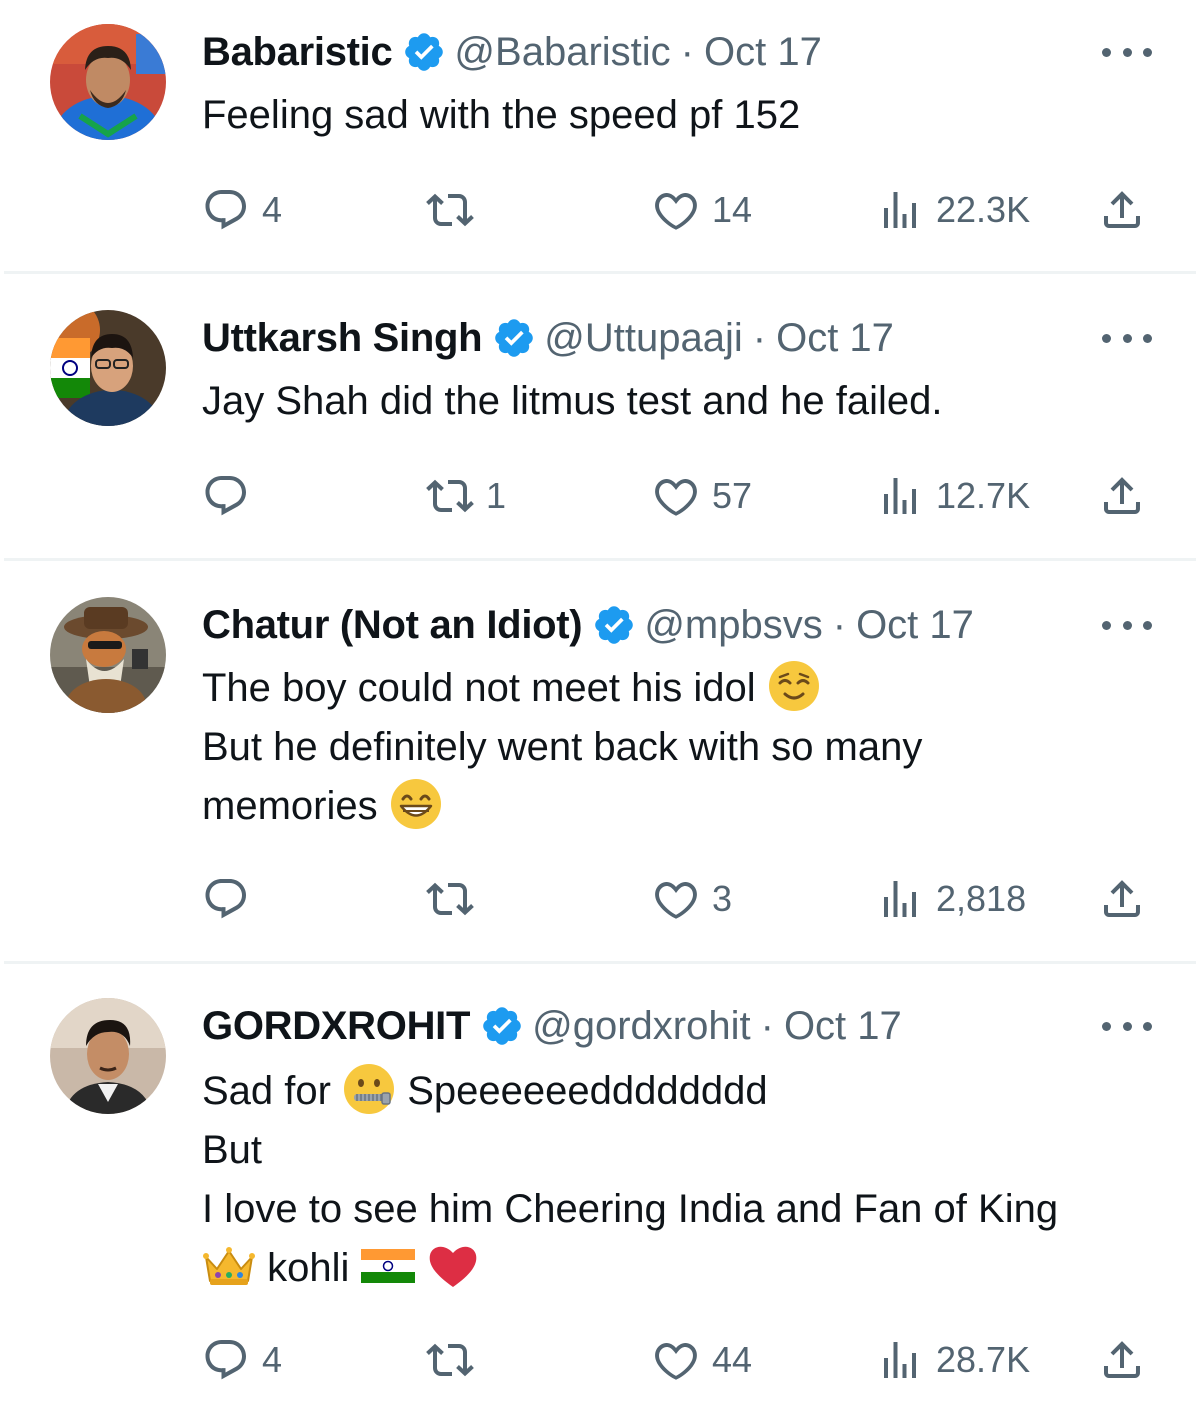 The height and width of the screenshot is (1414, 1200). I want to click on tweet-line: kohli, so click(308, 1268).